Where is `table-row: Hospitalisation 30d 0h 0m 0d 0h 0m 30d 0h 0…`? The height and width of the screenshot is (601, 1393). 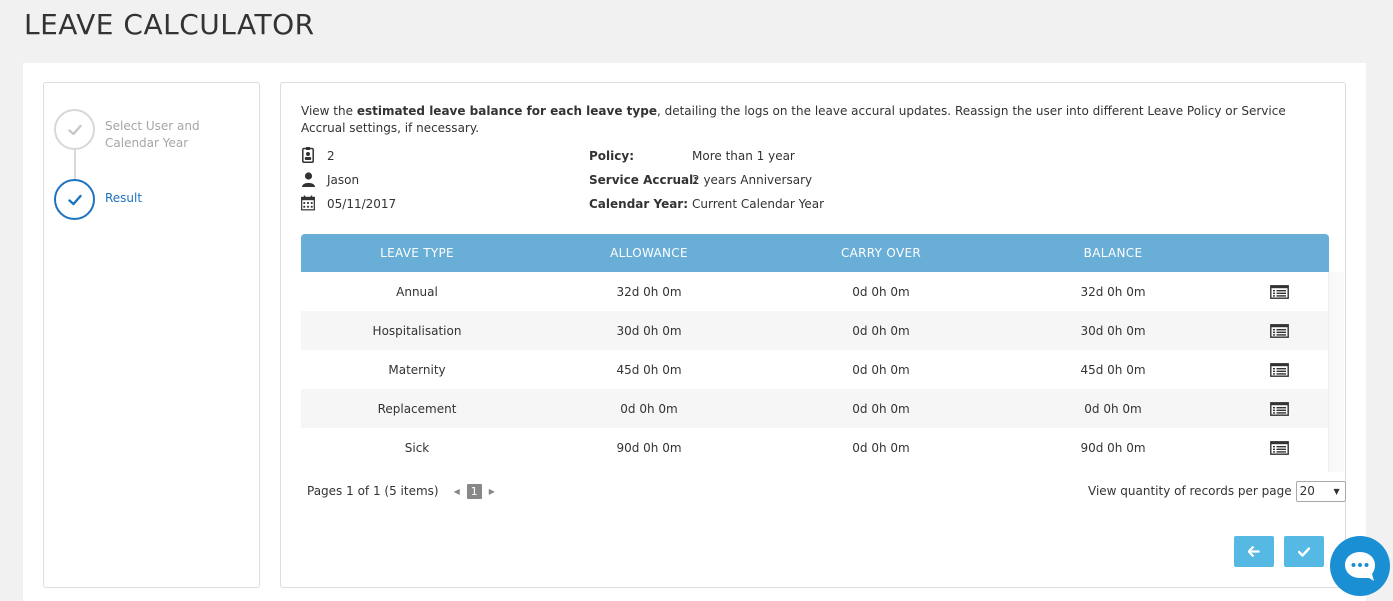 table-row: Hospitalisation 30d 0h 0m 0d 0h 0m 30d 0h 0… is located at coordinates (815, 330).